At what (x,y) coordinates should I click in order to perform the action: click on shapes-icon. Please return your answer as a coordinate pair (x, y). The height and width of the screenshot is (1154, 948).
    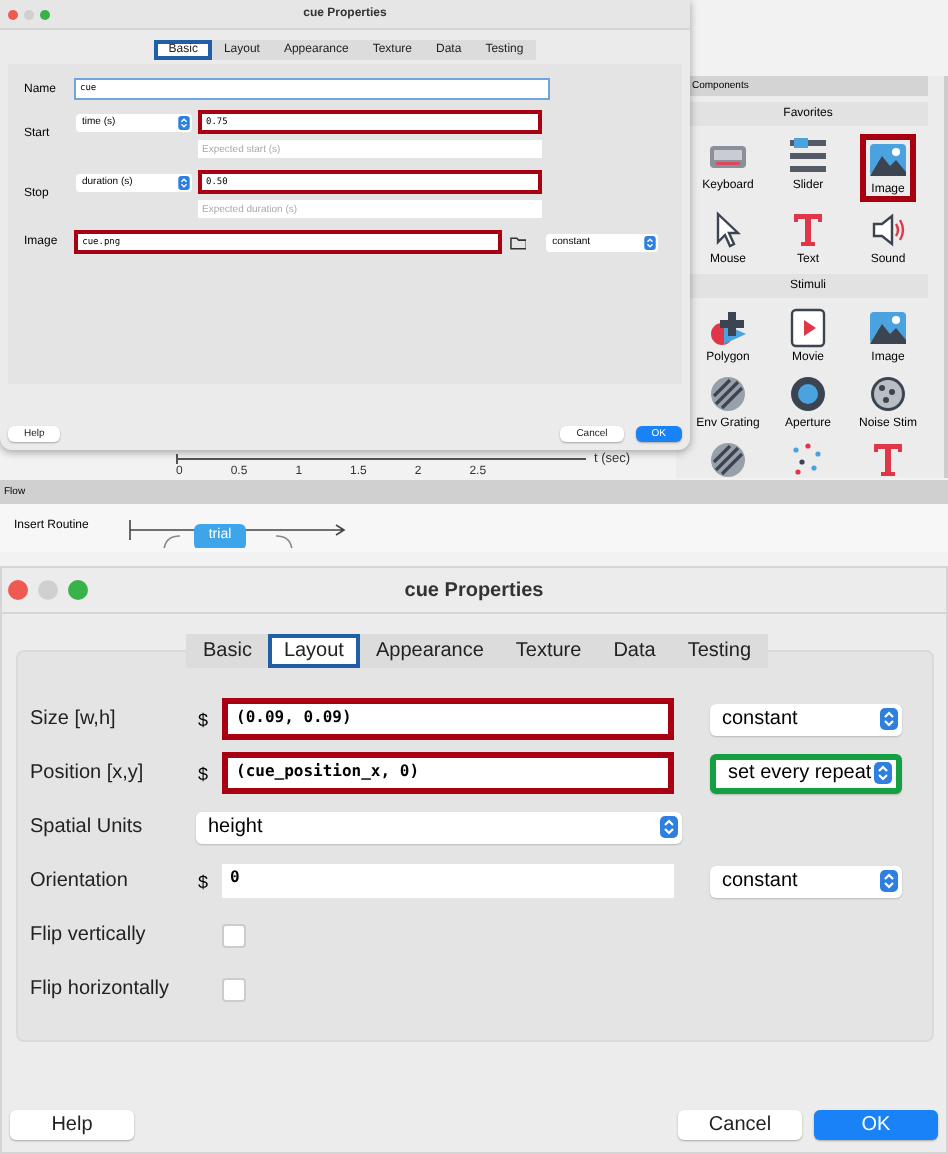
    Looking at the image, I should click on (728, 328).